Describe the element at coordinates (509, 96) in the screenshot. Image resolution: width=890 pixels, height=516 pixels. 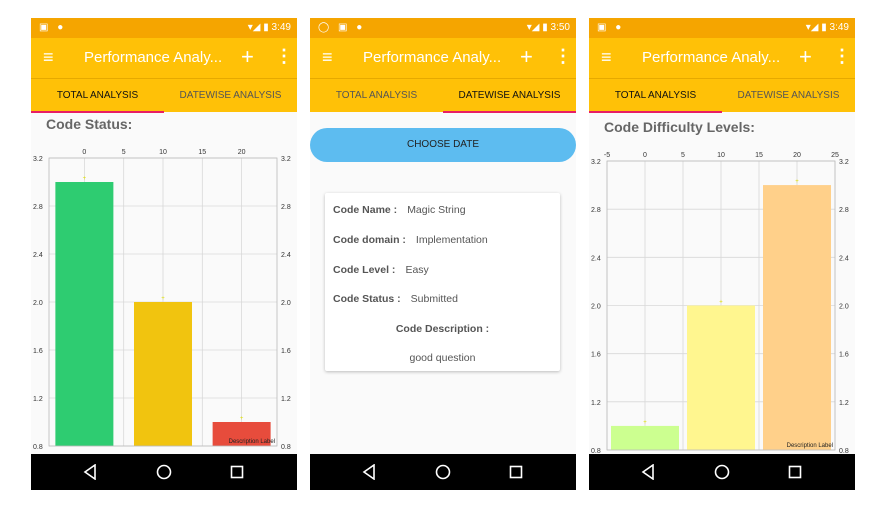
I see `tab-datewise-analysis: DATEWISE ANALYSIS` at that location.